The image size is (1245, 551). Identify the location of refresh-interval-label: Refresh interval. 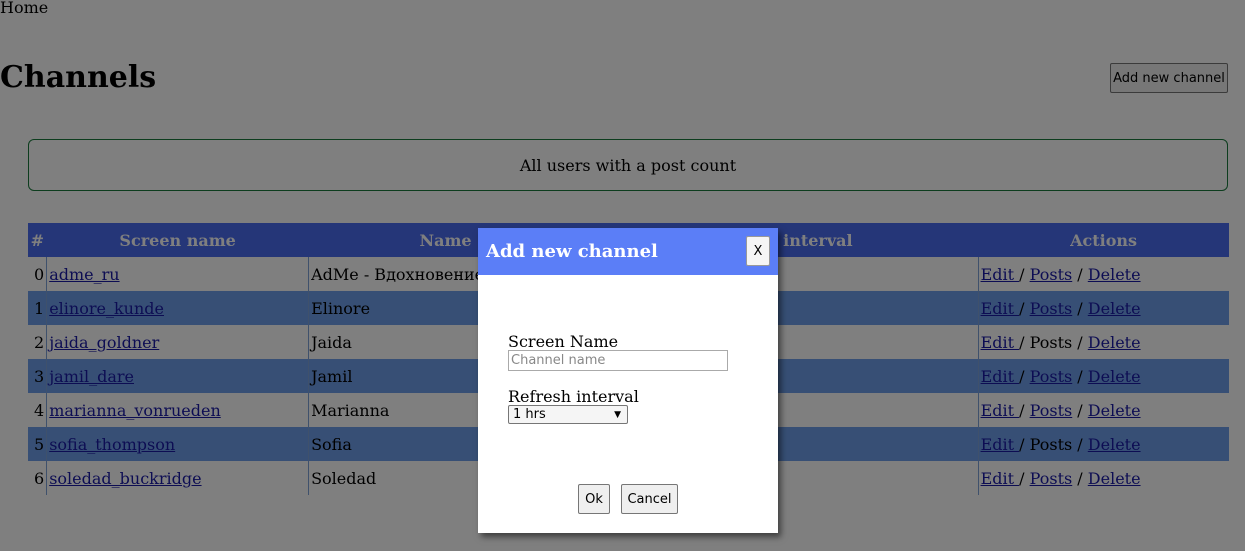
(573, 396).